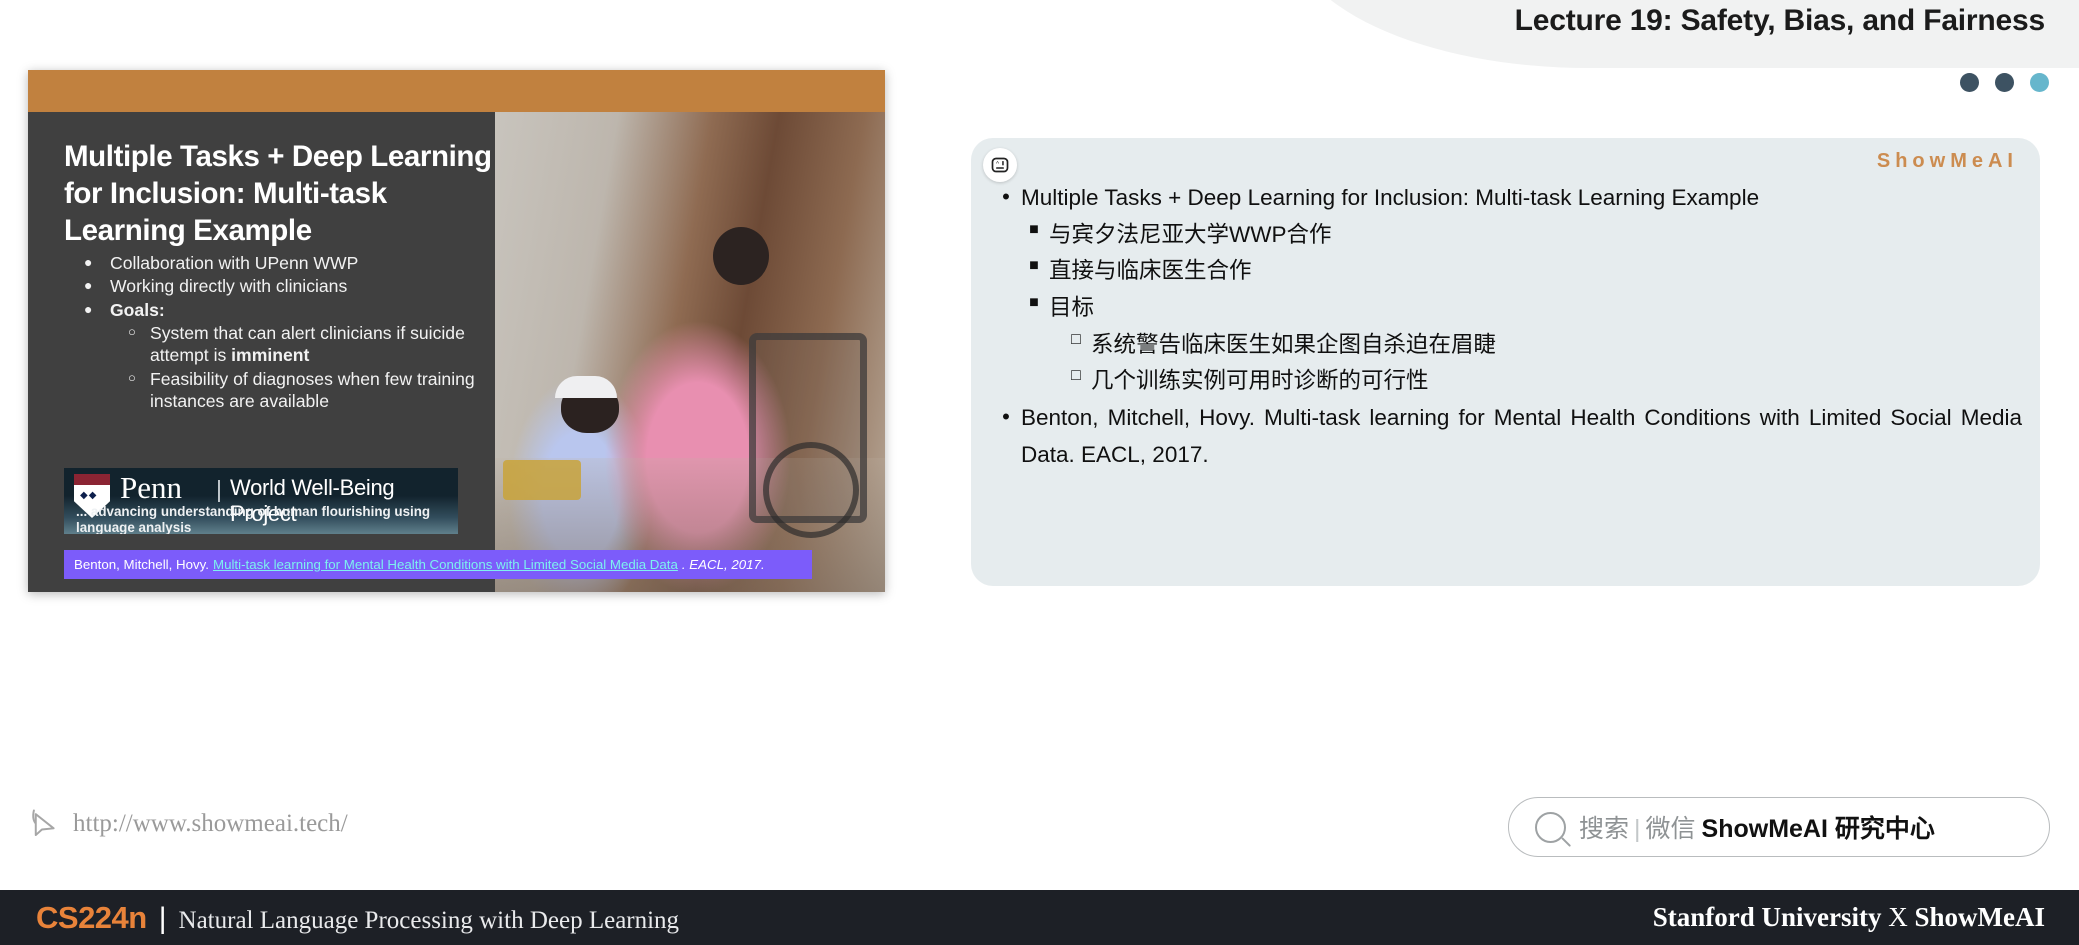  Describe the element at coordinates (1506, 381) in the screenshot. I see `panel-list-item: □ 几个训练实例可用时诊断的可行性` at that location.